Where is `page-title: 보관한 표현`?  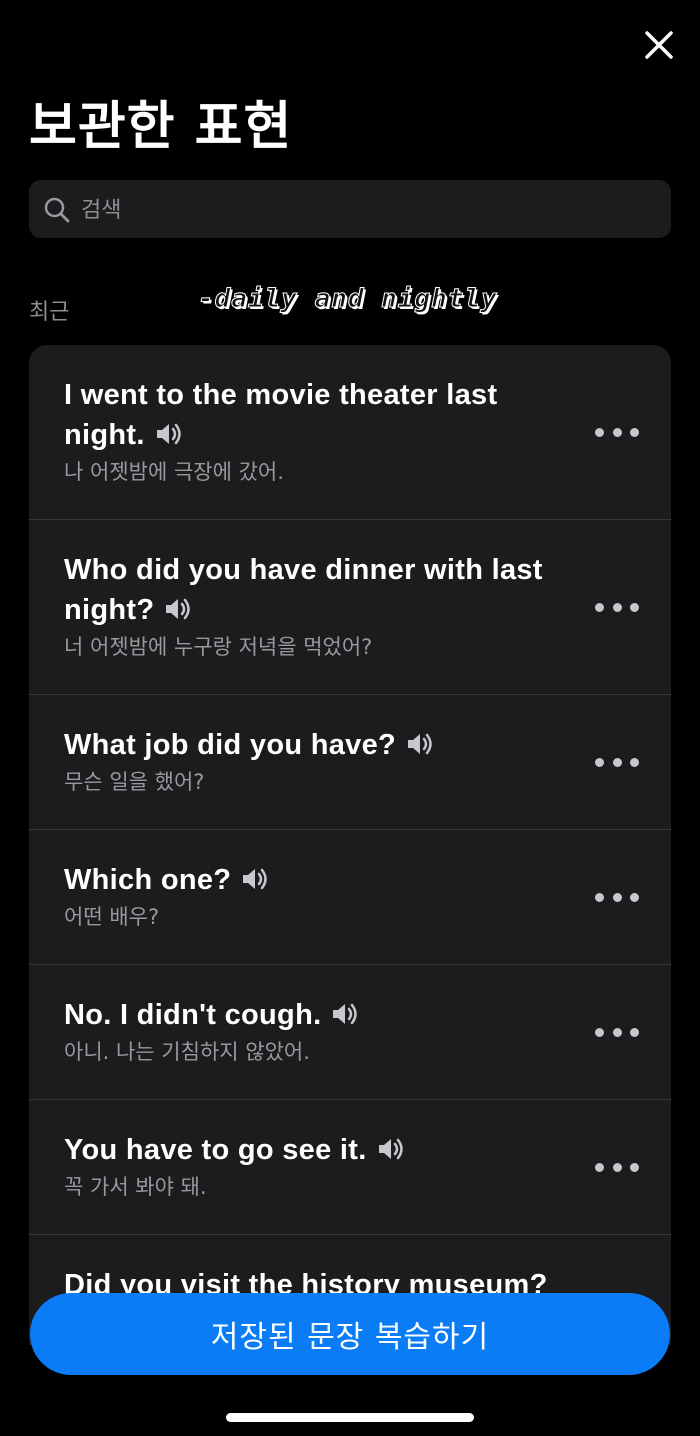 page-title: 보관한 표현 is located at coordinates (161, 127).